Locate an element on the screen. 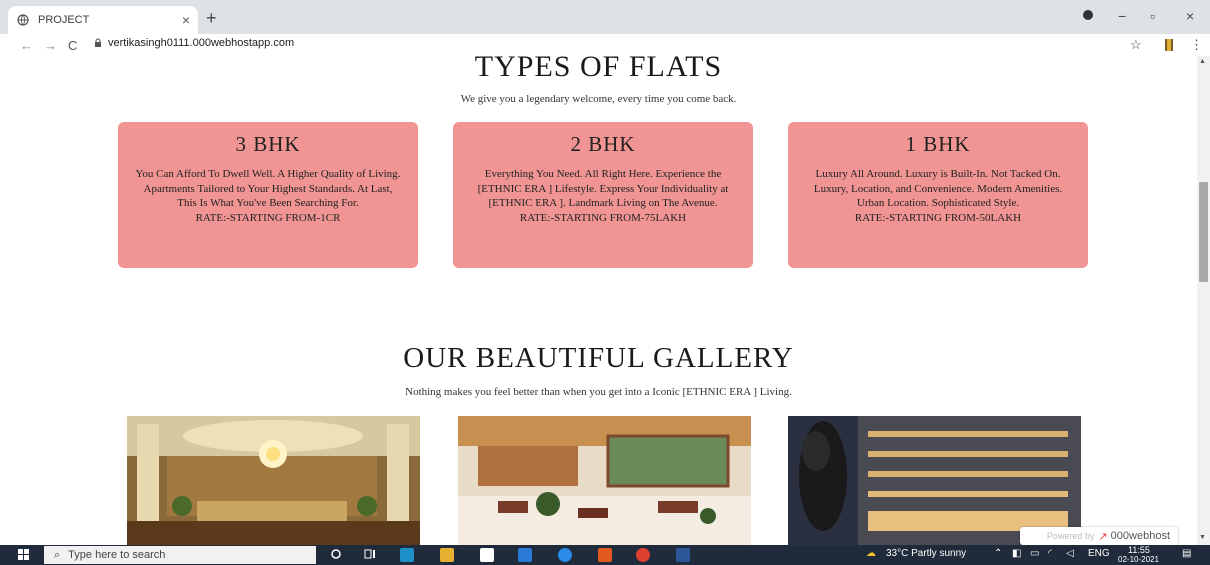 The width and height of the screenshot is (1210, 565). network-icon: ◧ is located at coordinates (1016, 553).